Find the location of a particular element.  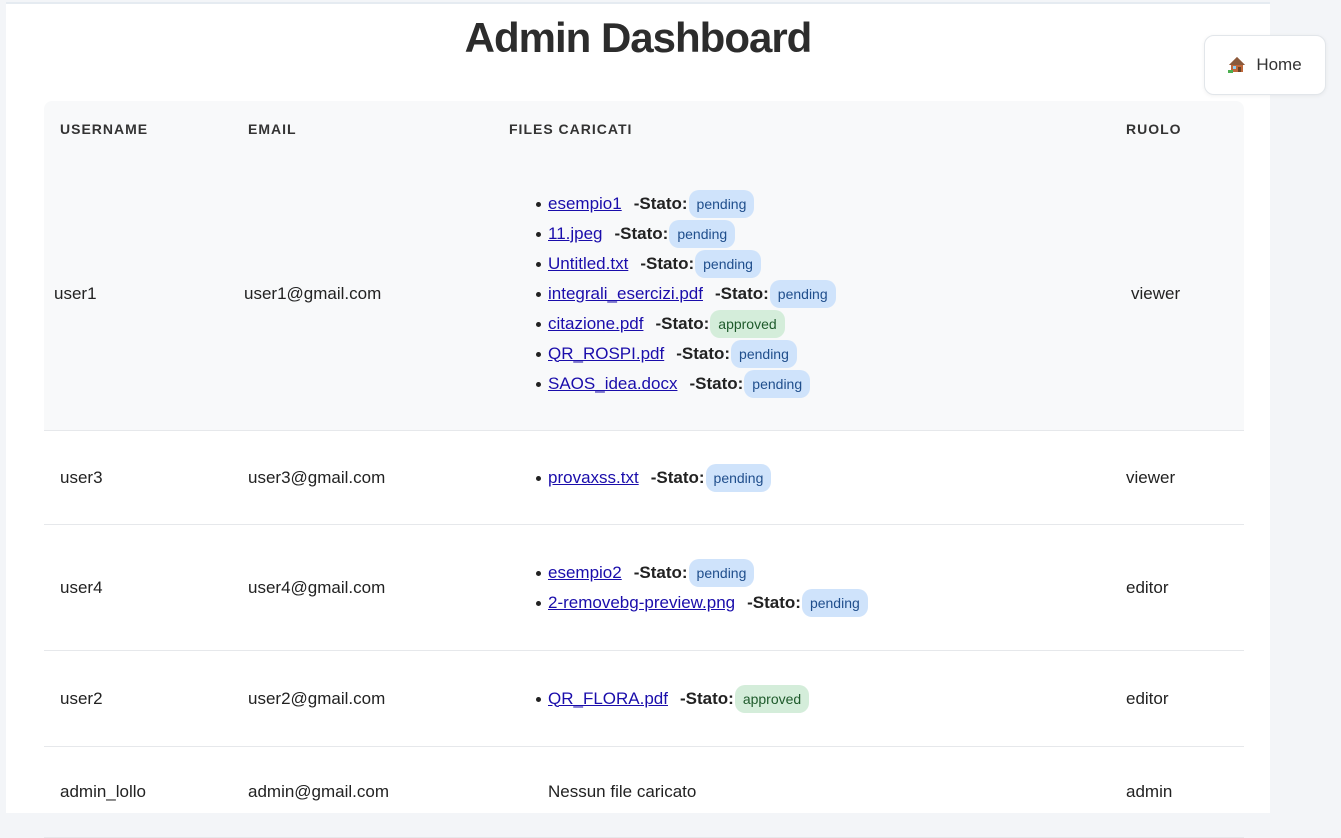

file-item: provaxss.txt -Stato: pending is located at coordinates (653, 478).